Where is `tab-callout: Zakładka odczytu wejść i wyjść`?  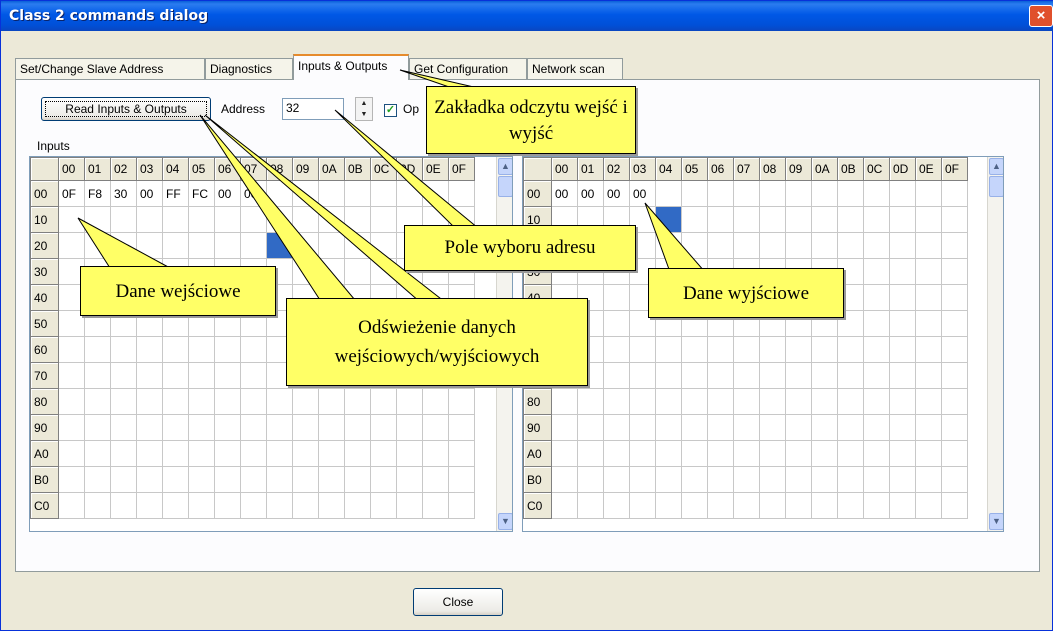 tab-callout: Zakładka odczytu wejść i wyjść is located at coordinates (531, 120).